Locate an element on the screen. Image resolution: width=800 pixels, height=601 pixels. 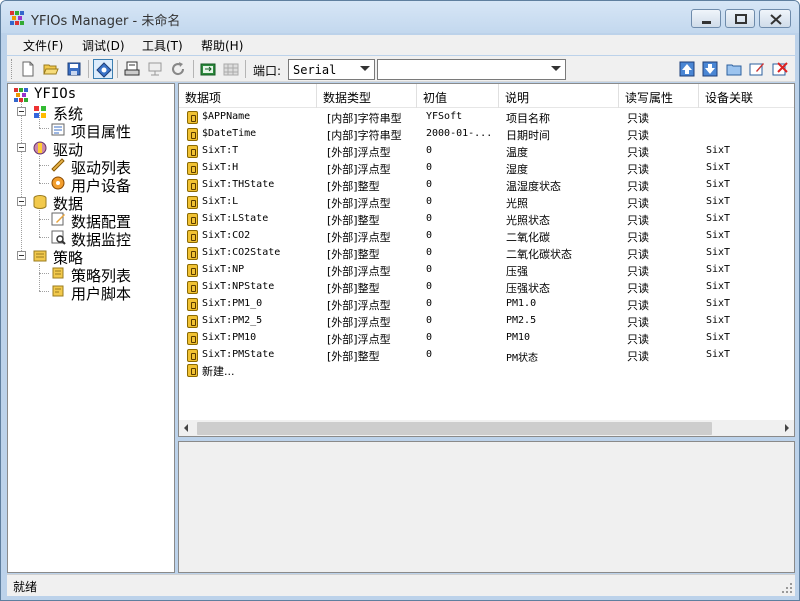
port-select: Serial is located at coordinates (331, 69).